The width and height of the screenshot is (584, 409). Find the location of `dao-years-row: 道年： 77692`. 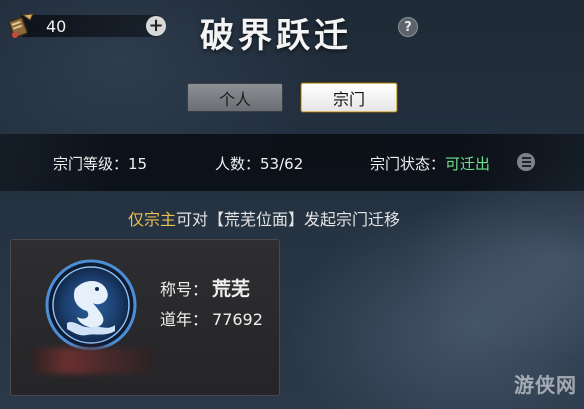

dao-years-row: 道年： 77692 is located at coordinates (211, 318).